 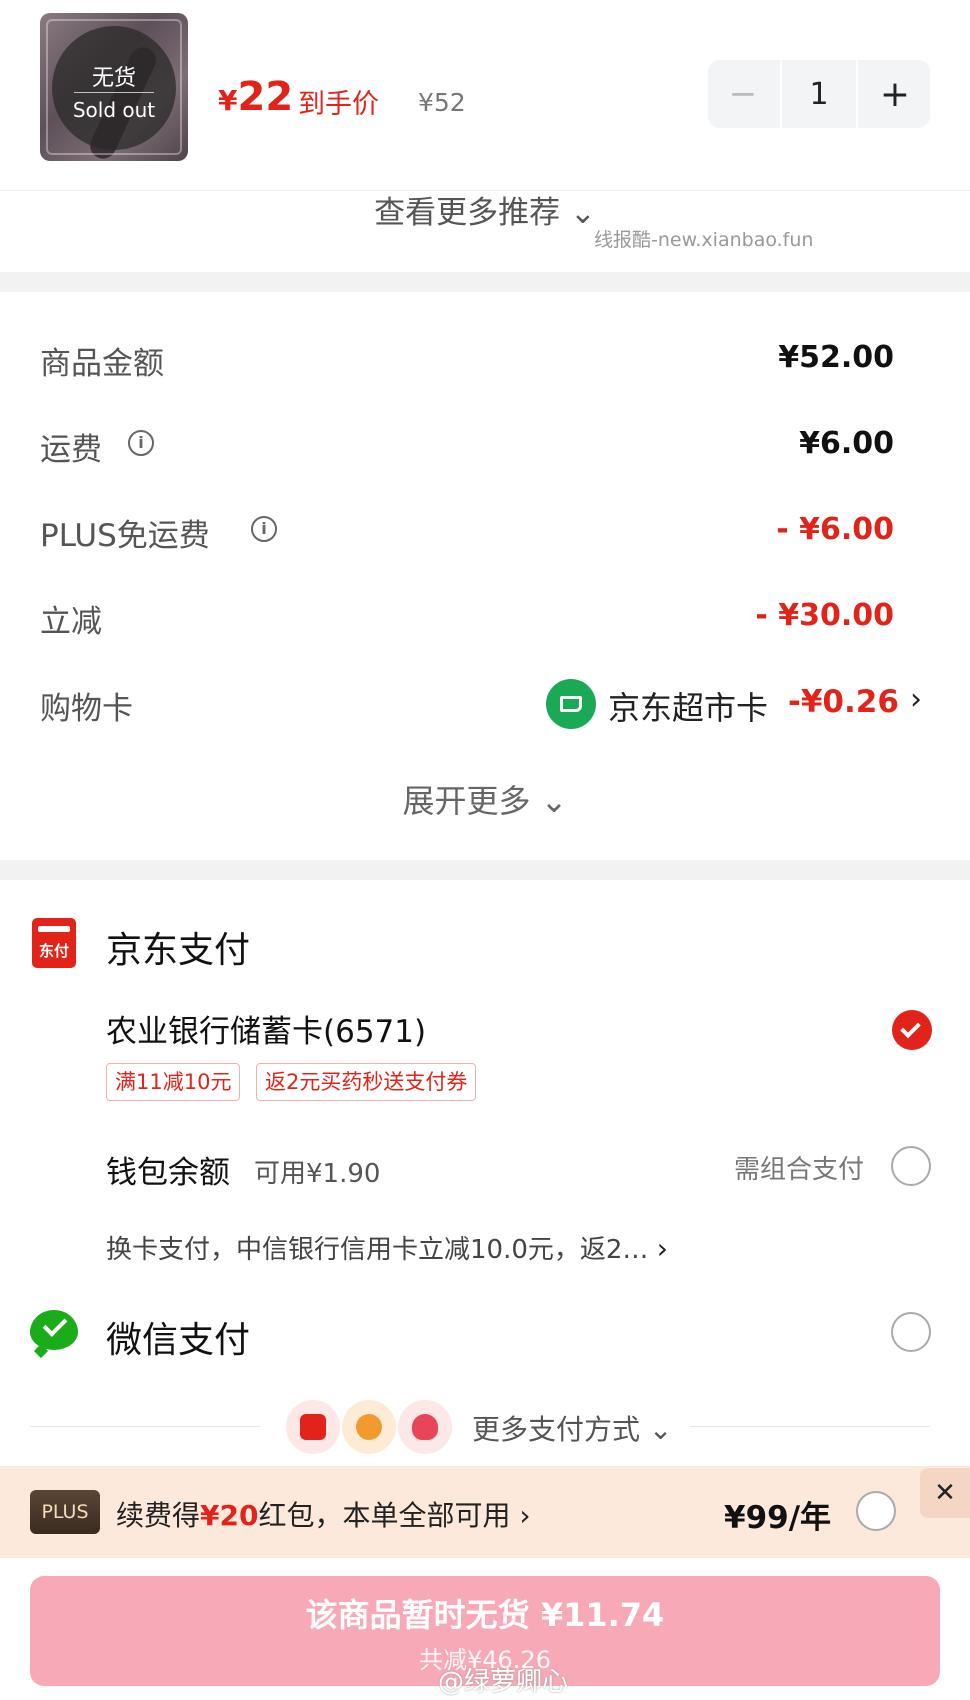 What do you see at coordinates (778, 1518) in the screenshot?
I see `plus-price: ¥99/年` at bounding box center [778, 1518].